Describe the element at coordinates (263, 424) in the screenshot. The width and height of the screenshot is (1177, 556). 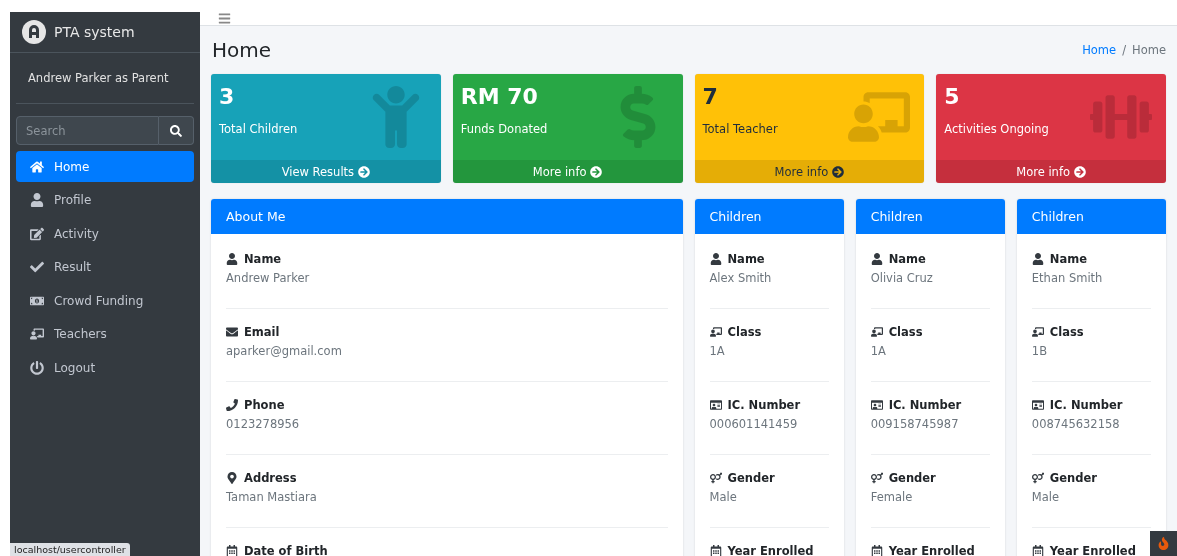
I see `field-value: 0123278956` at that location.